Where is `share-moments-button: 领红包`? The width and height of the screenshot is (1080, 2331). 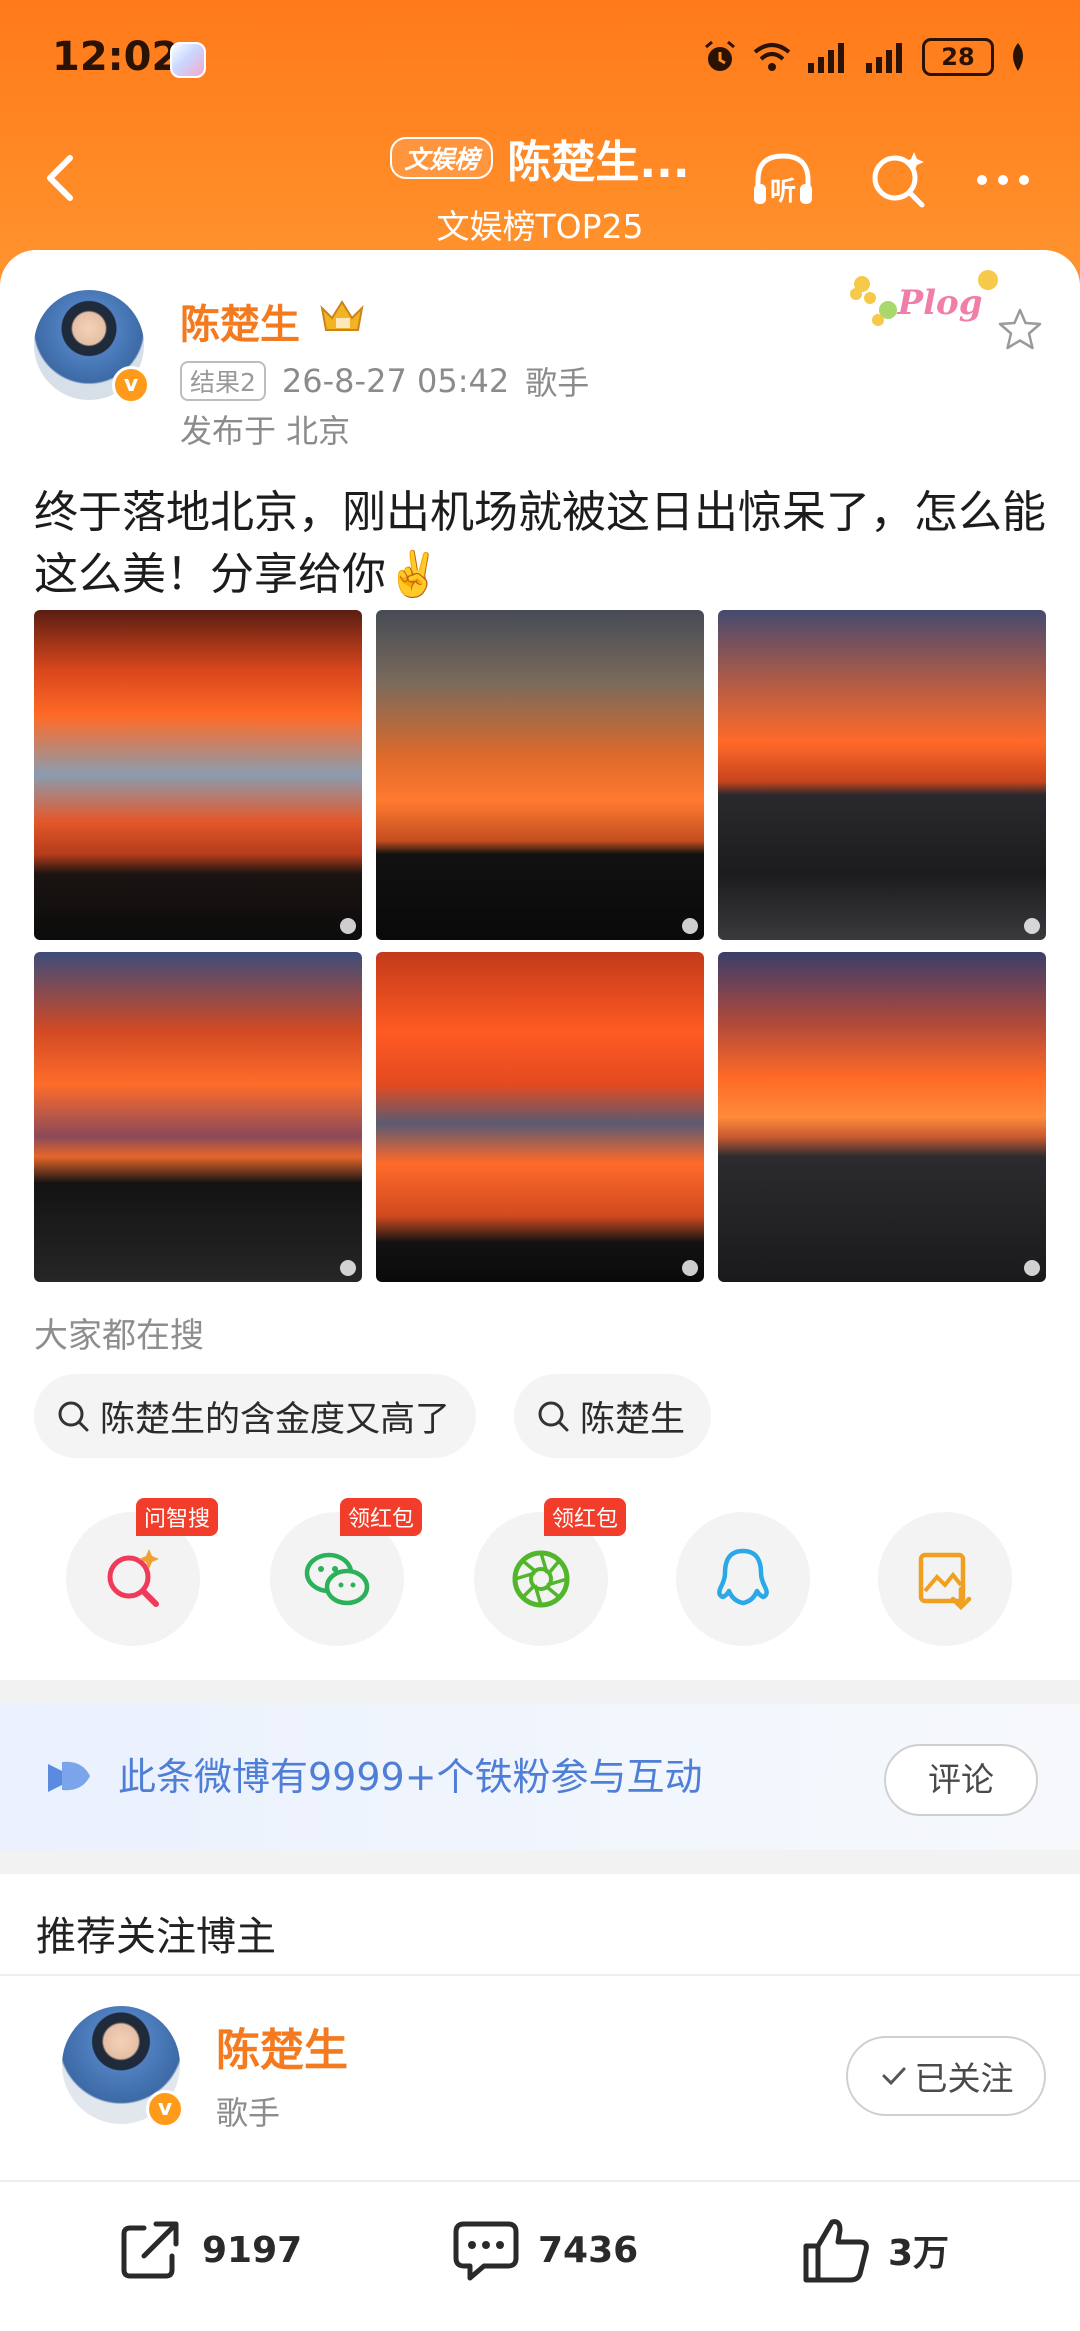
share-moments-button: 领红包 is located at coordinates (550, 1572).